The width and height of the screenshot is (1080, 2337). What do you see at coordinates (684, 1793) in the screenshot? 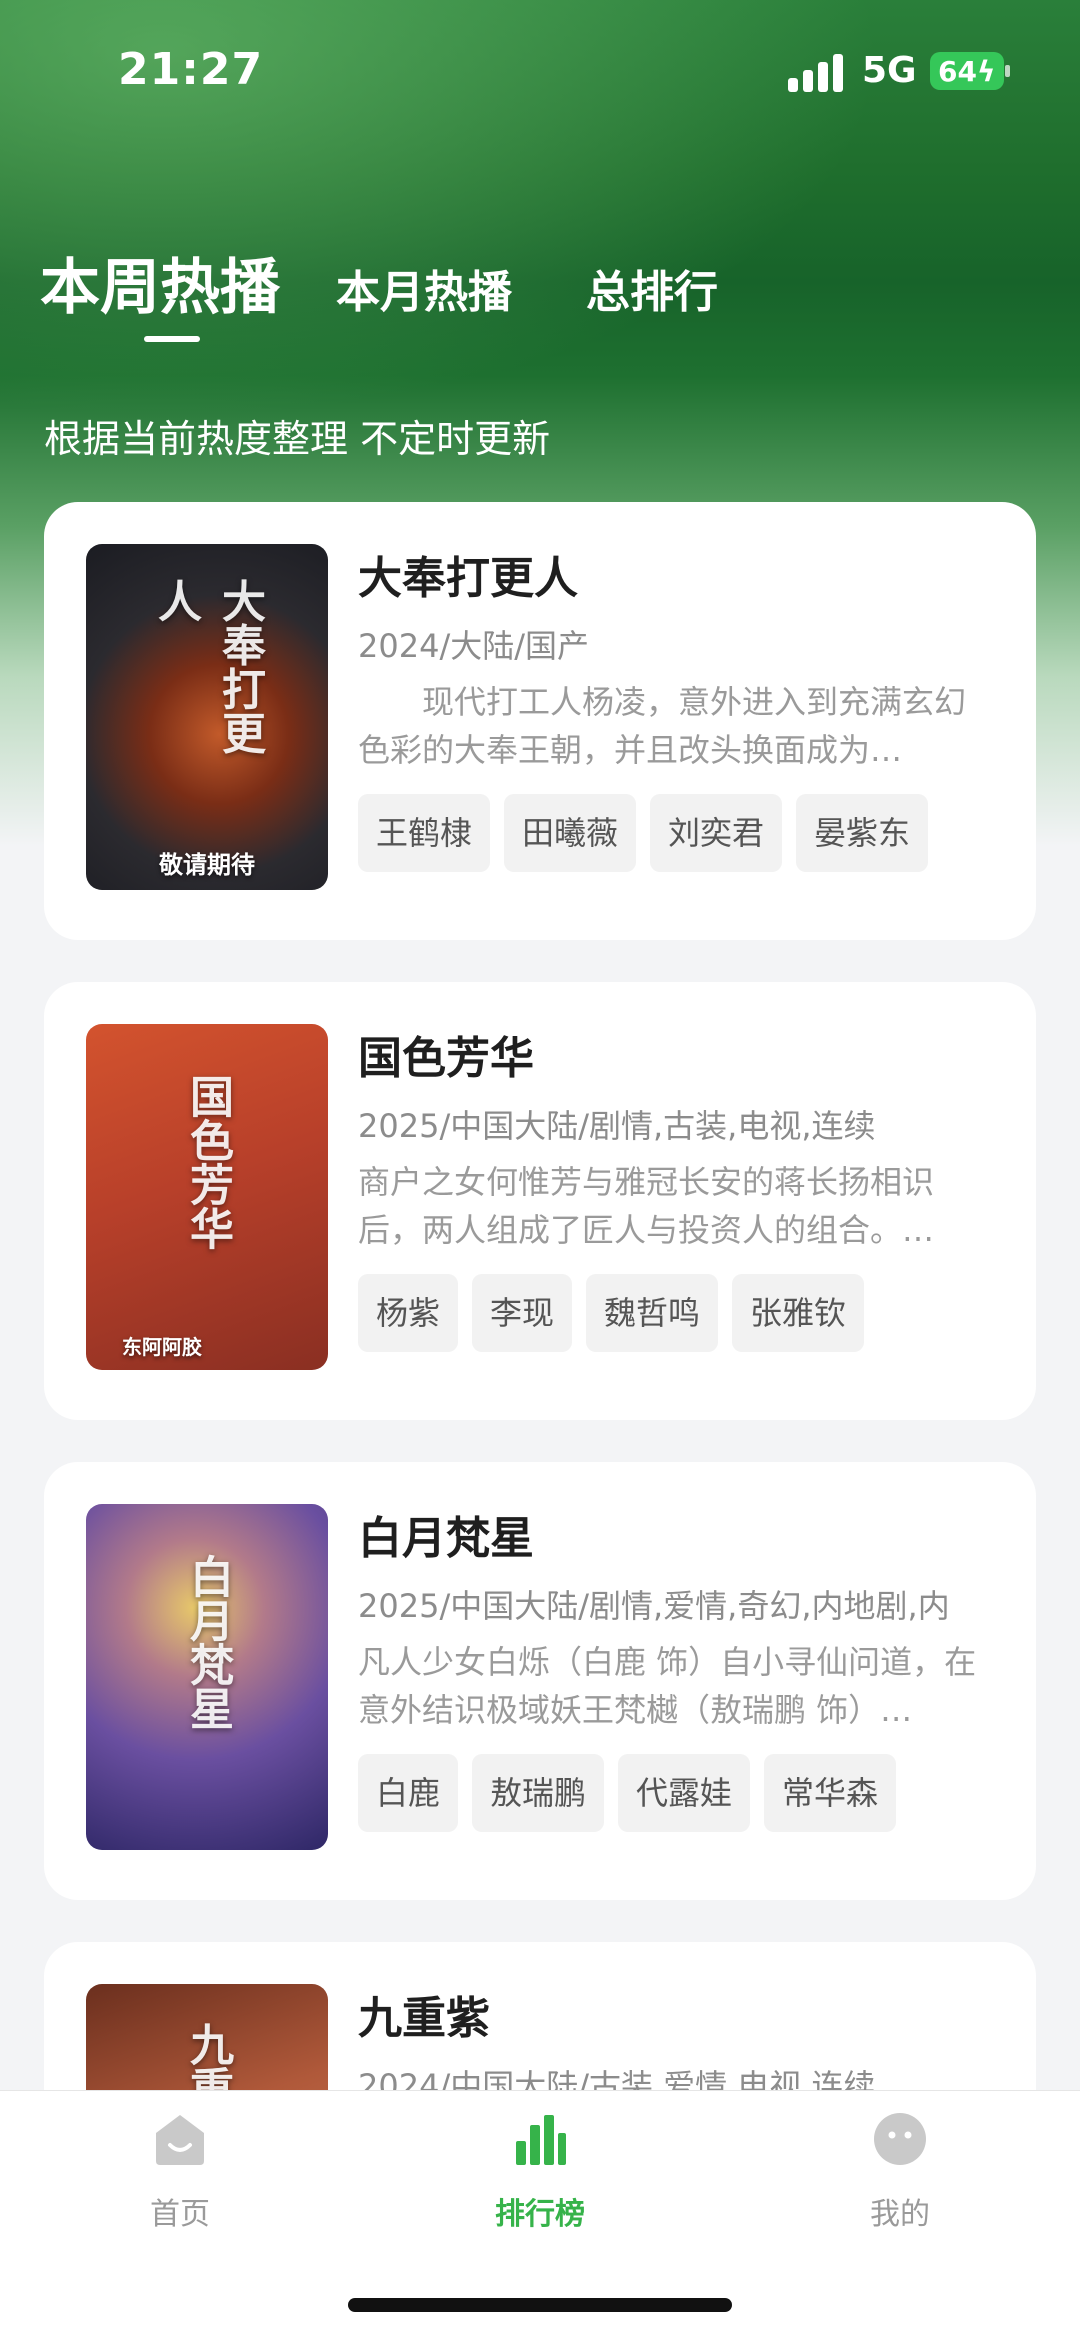
I see `cast-tag: 代露娃` at bounding box center [684, 1793].